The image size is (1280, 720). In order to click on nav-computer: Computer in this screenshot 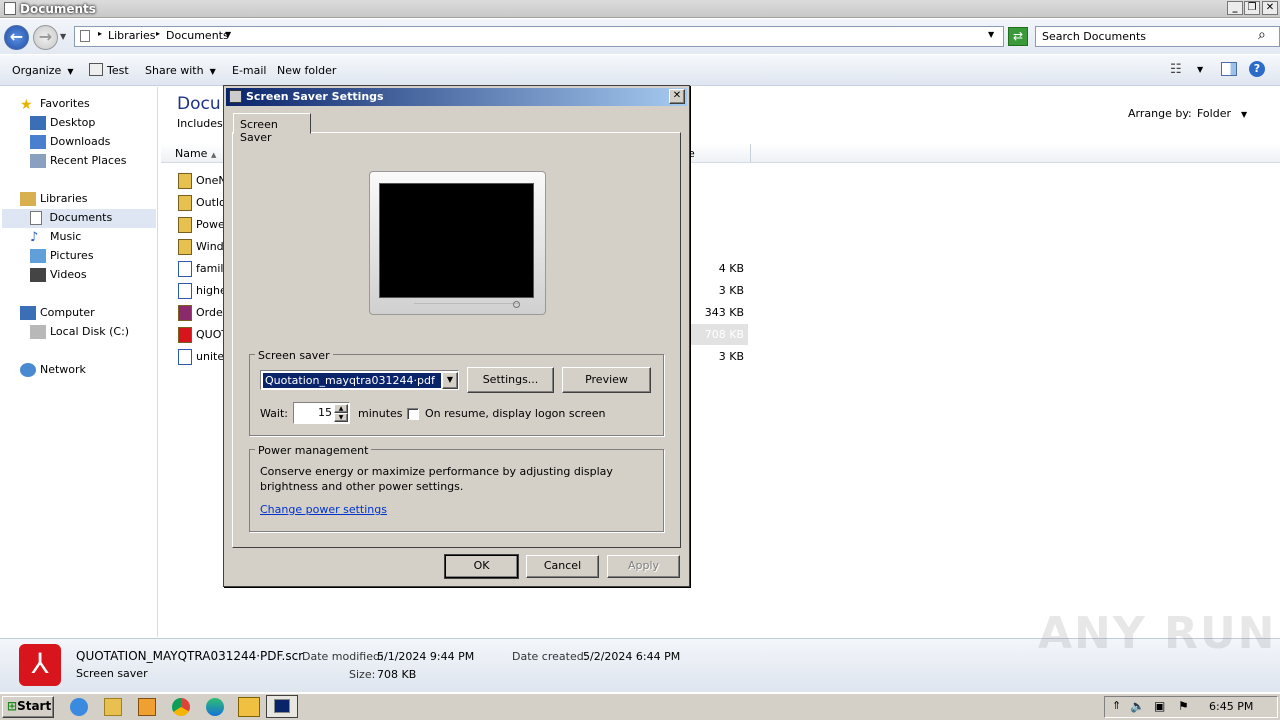, I will do `click(57, 313)`.